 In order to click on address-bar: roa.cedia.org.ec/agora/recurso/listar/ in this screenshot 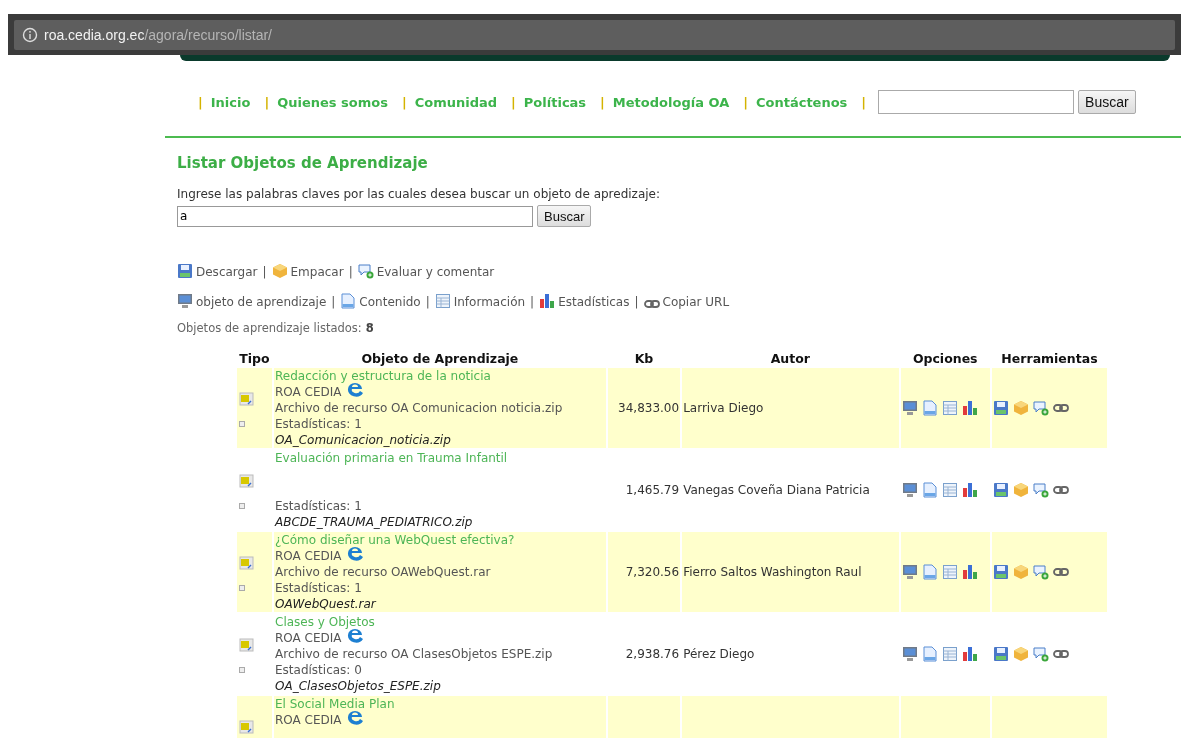, I will do `click(594, 34)`.